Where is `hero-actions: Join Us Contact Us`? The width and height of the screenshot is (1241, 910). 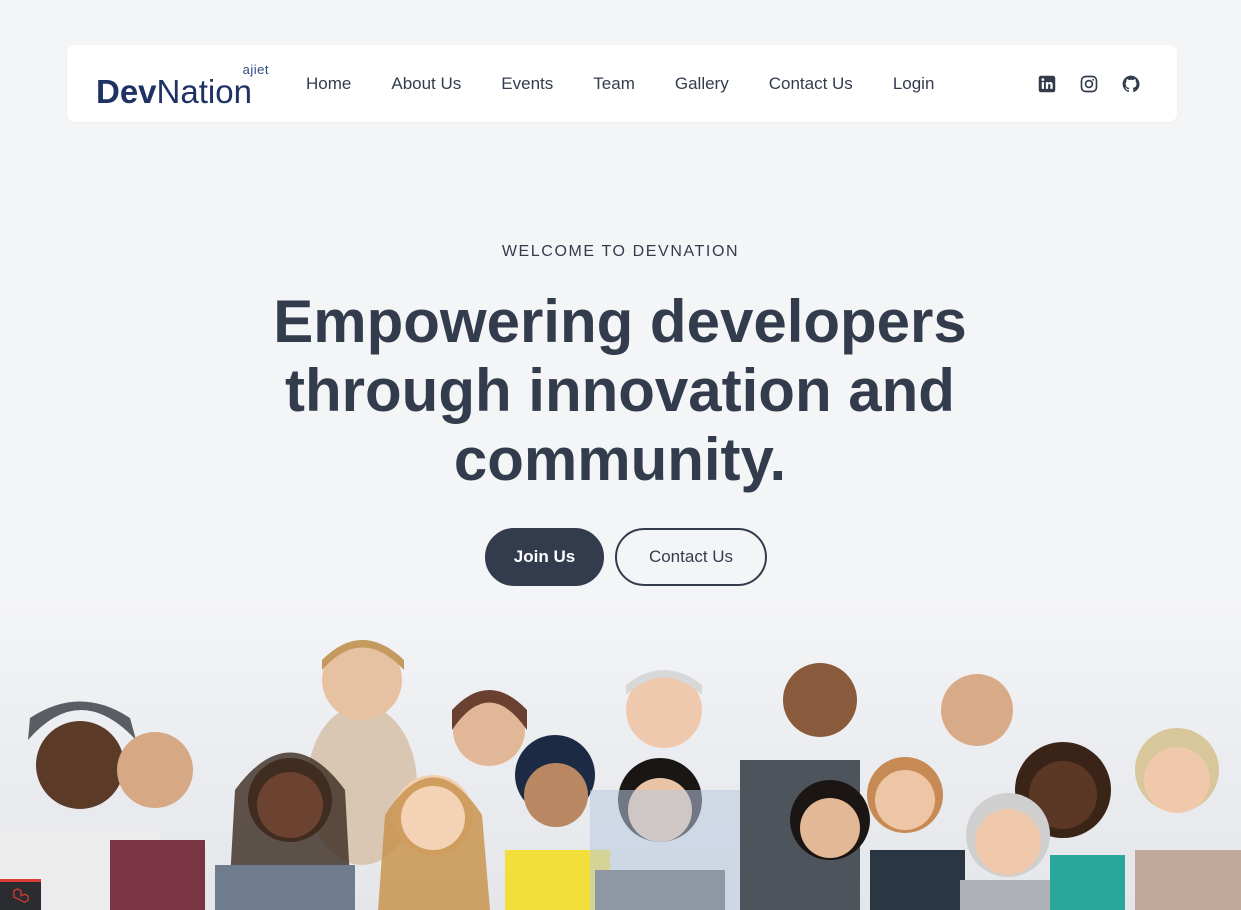
hero-actions: Join Us Contact Us is located at coordinates (620, 557).